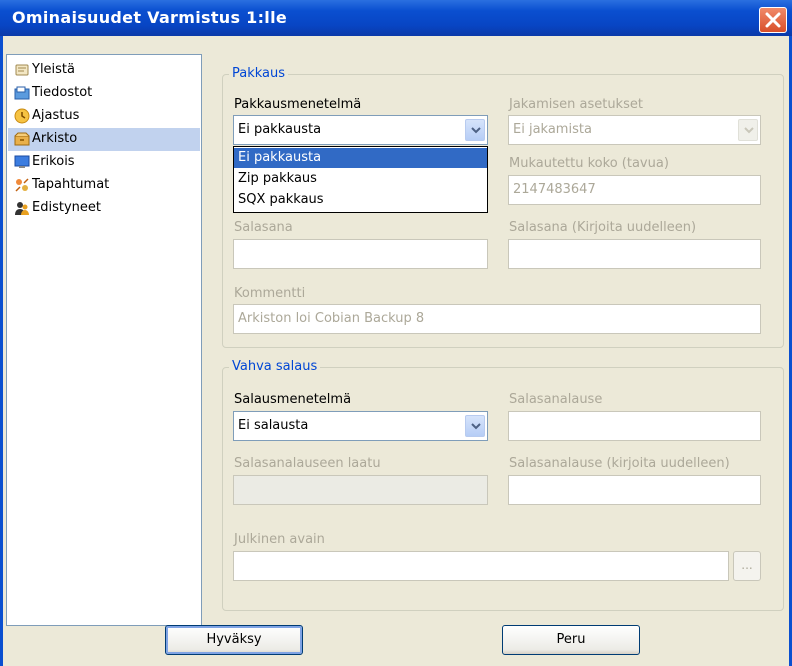  I want to click on sidebar-item-label: Edistyneet, so click(66, 207).